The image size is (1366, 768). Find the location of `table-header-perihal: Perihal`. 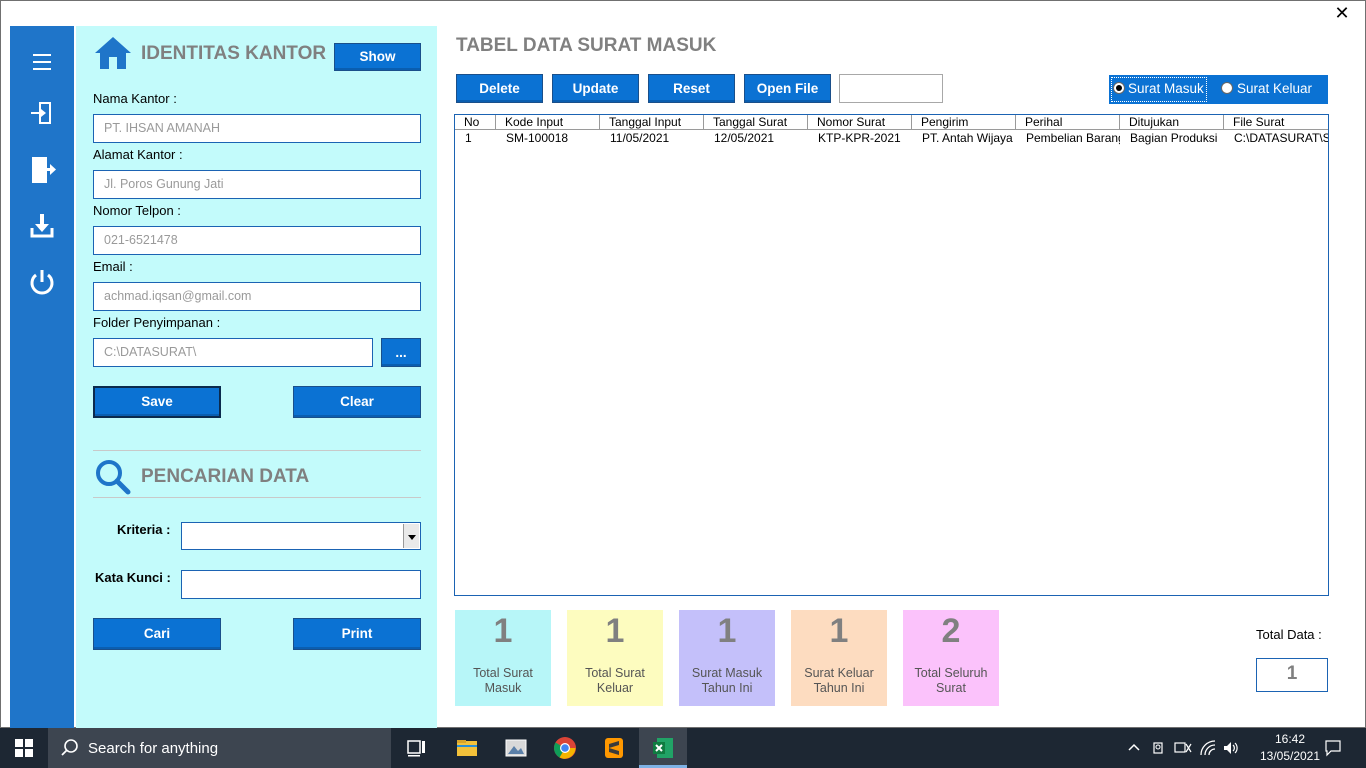

table-header-perihal: Perihal is located at coordinates (1068, 122).